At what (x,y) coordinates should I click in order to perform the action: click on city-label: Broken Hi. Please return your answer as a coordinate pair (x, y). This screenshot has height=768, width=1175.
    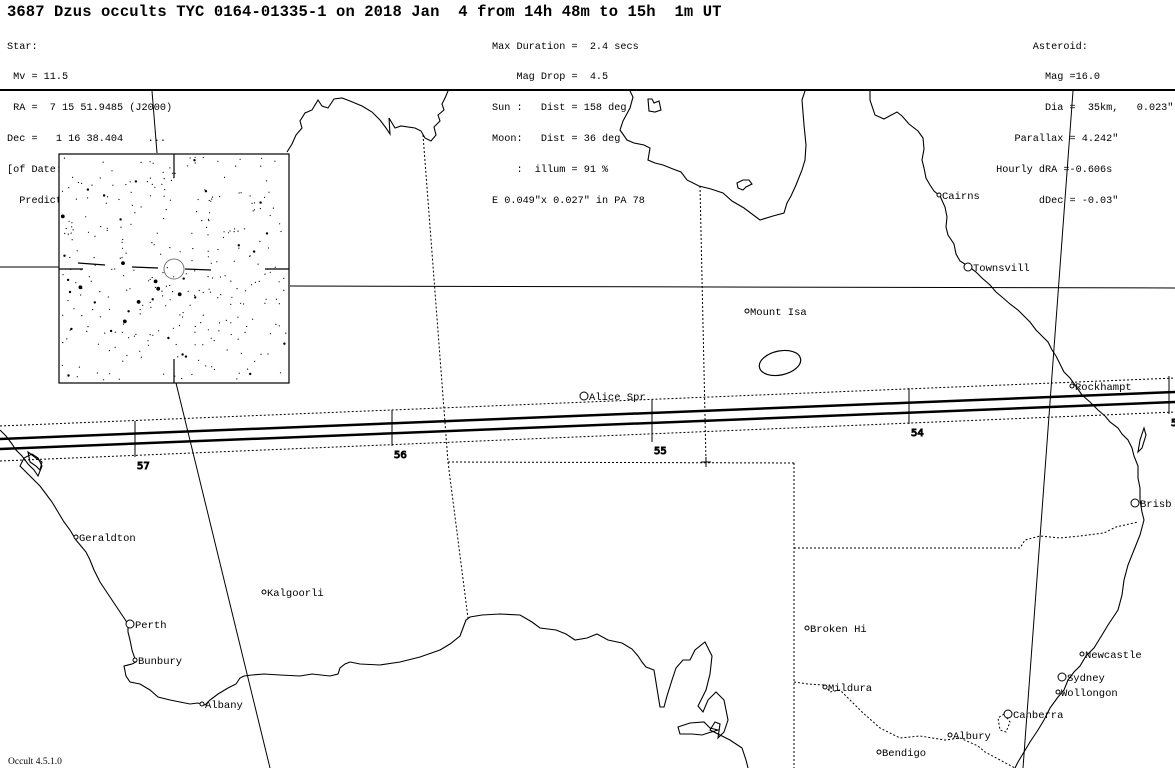
    Looking at the image, I should click on (838, 630).